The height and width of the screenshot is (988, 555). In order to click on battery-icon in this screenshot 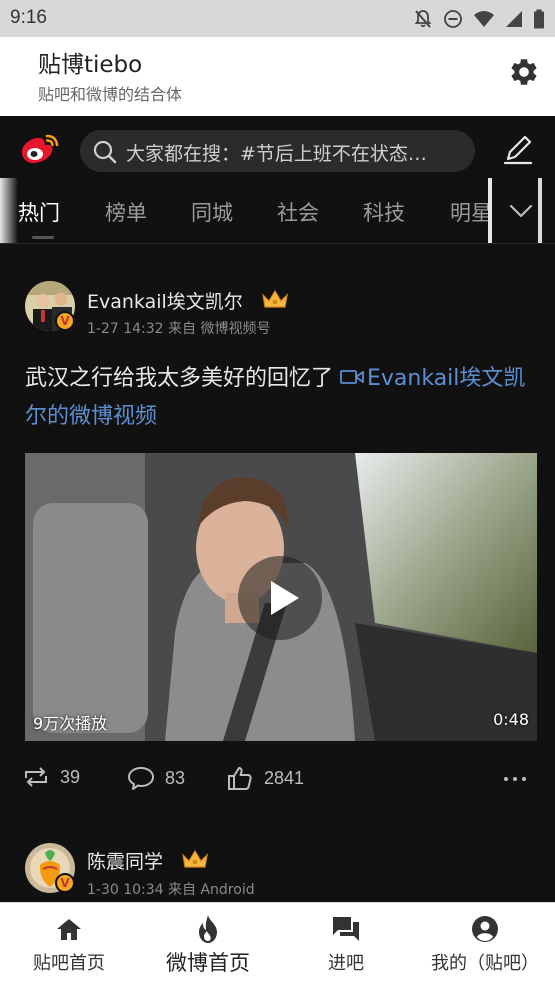, I will do `click(539, 19)`.